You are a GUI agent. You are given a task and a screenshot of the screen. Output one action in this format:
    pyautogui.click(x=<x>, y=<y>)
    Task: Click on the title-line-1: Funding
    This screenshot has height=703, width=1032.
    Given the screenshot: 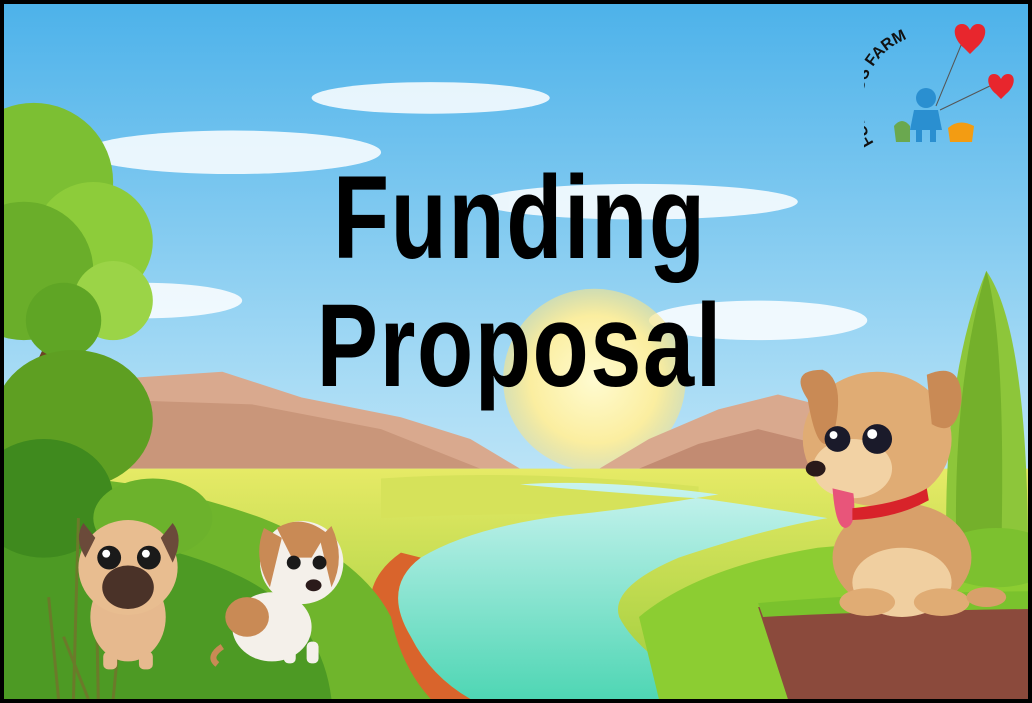 What is the action you would take?
    pyautogui.click(x=519, y=218)
    